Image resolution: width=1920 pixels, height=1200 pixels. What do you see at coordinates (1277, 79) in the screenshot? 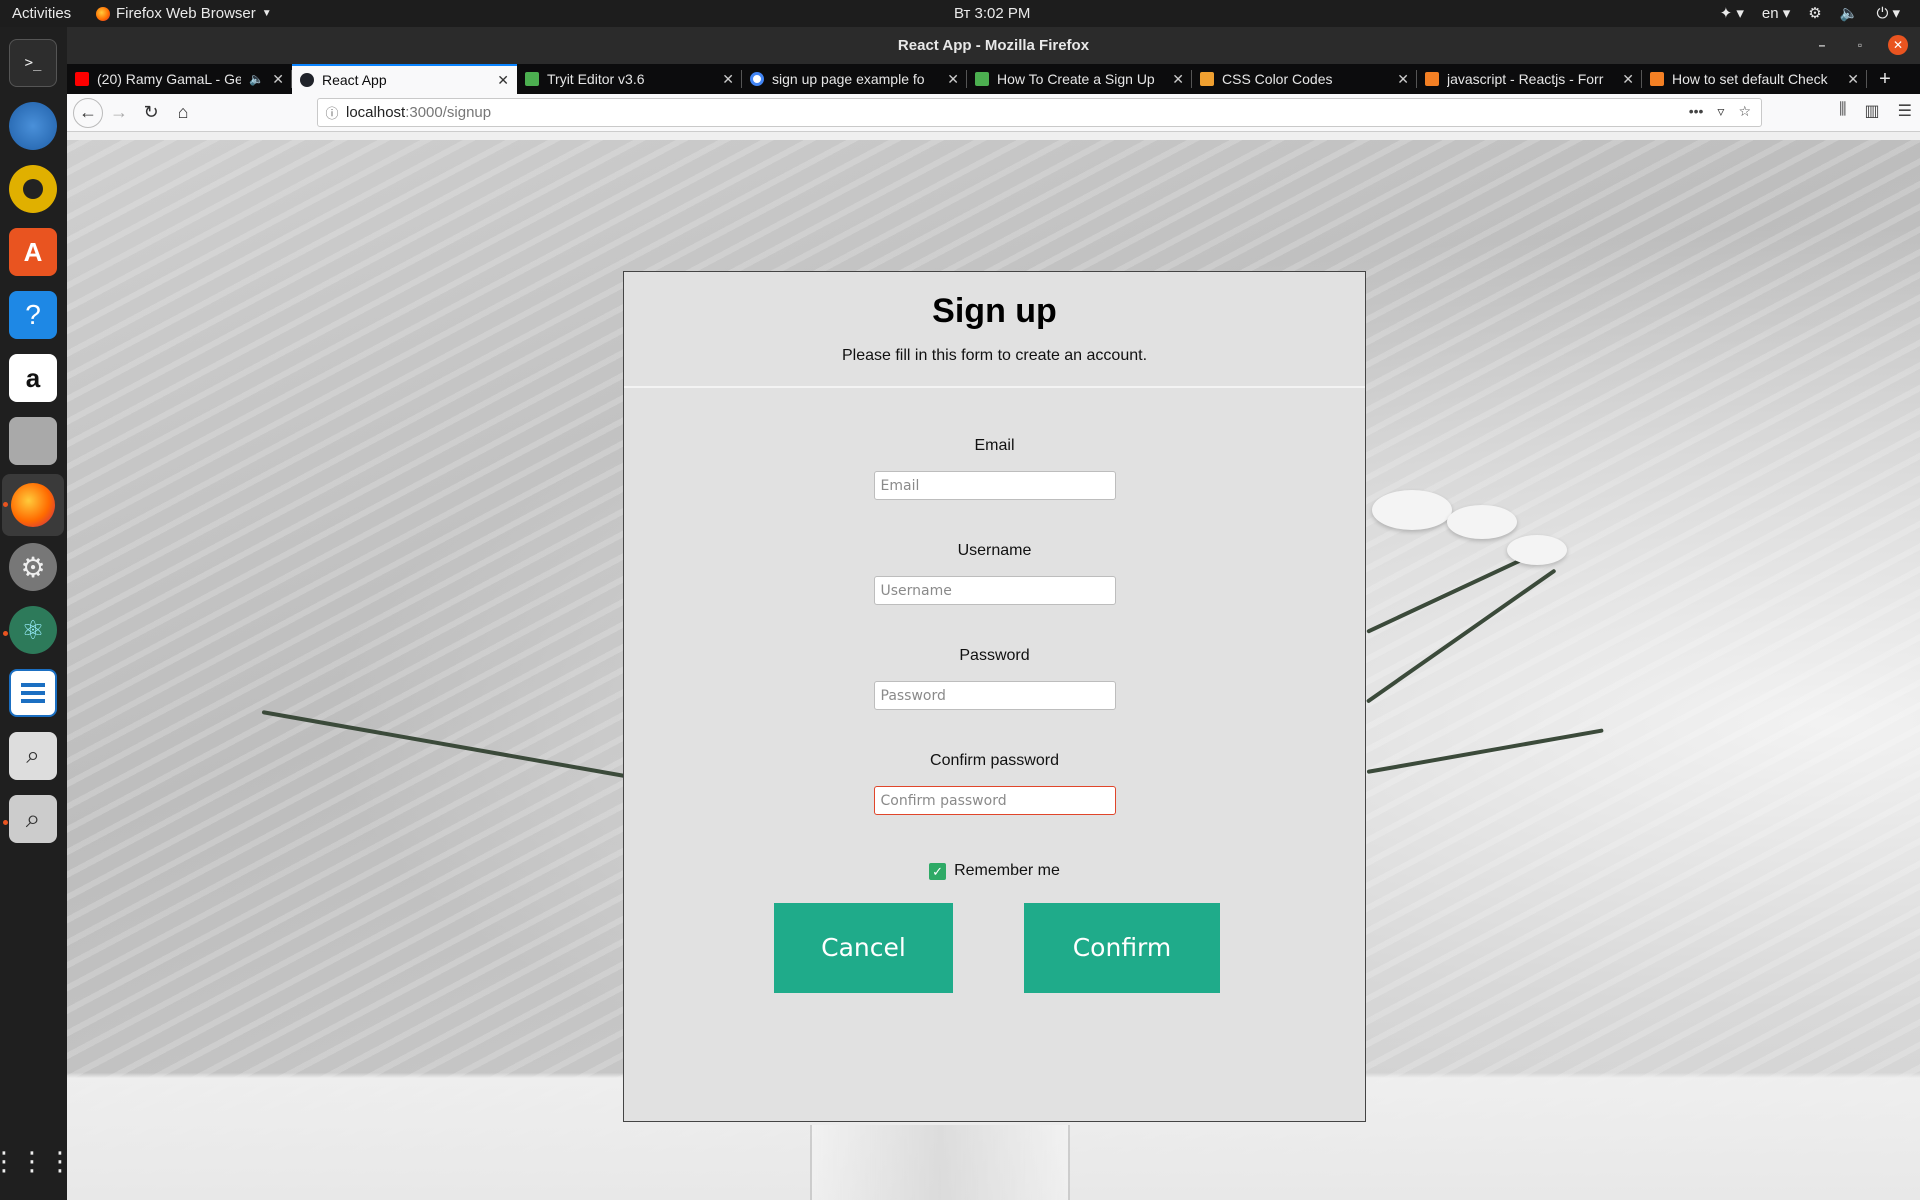
I see `tab-title: CSS Color Codes` at bounding box center [1277, 79].